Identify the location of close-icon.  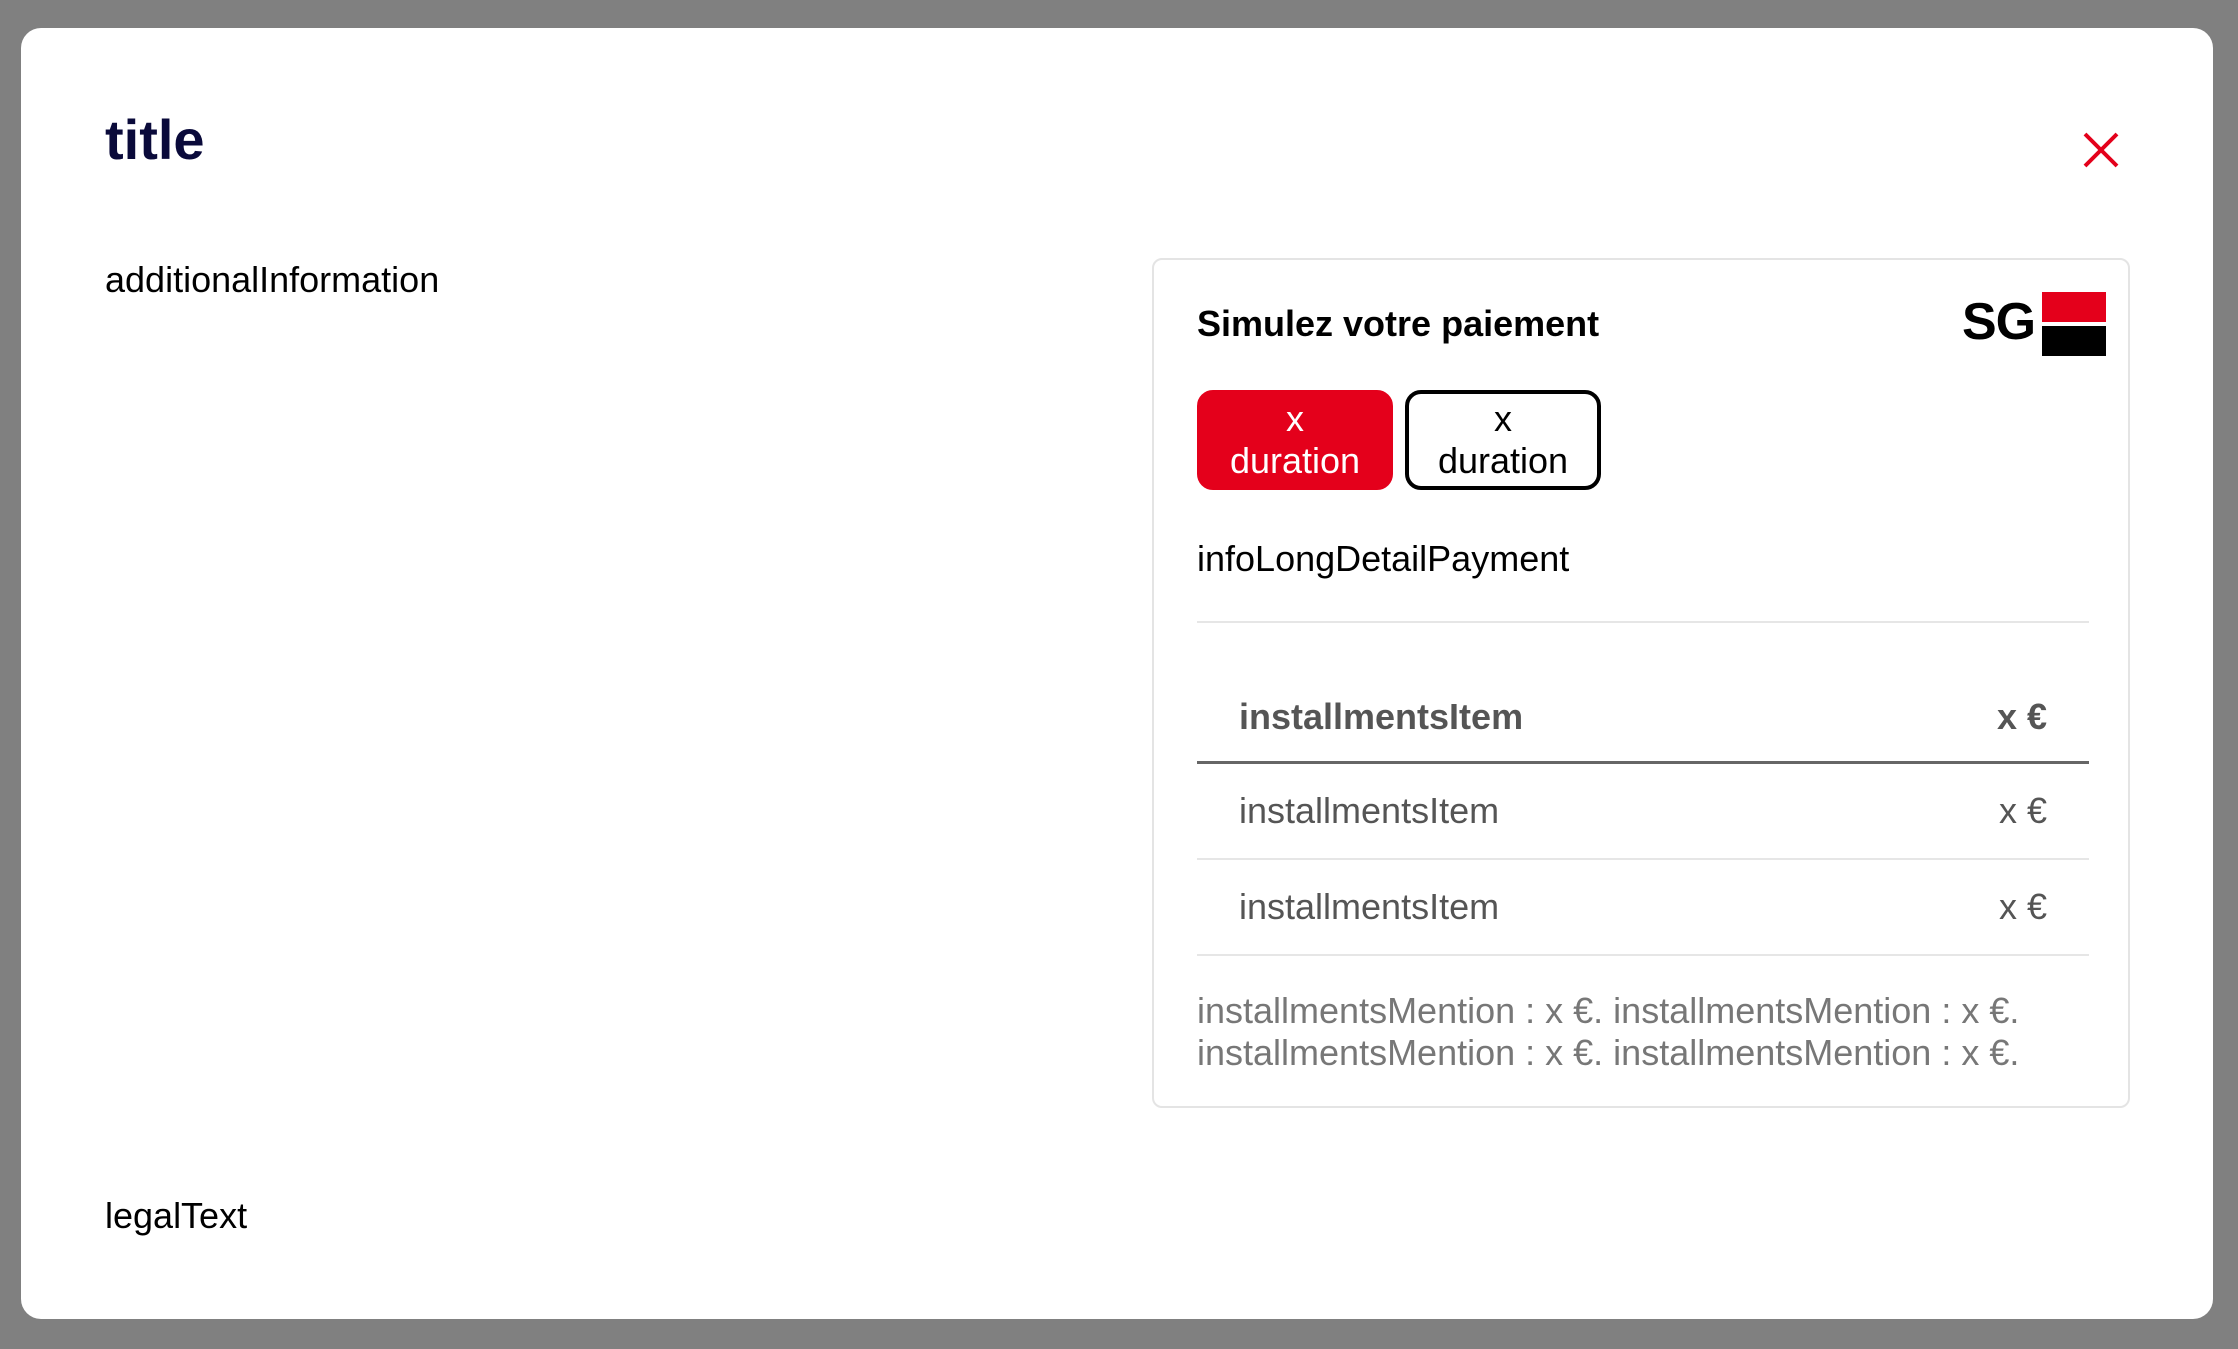
(2101, 150).